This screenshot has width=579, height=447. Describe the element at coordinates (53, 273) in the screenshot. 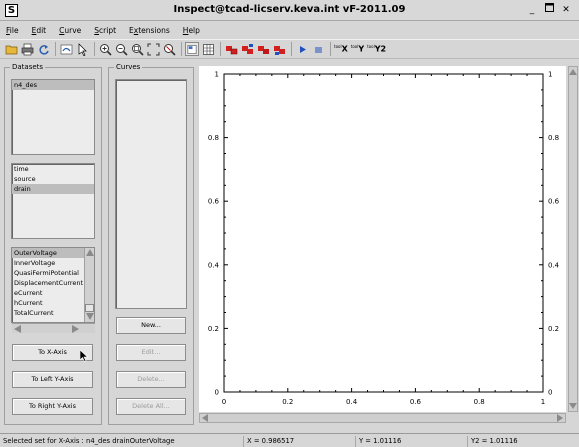

I see `quantity-item: QuasiFermiPotential` at that location.